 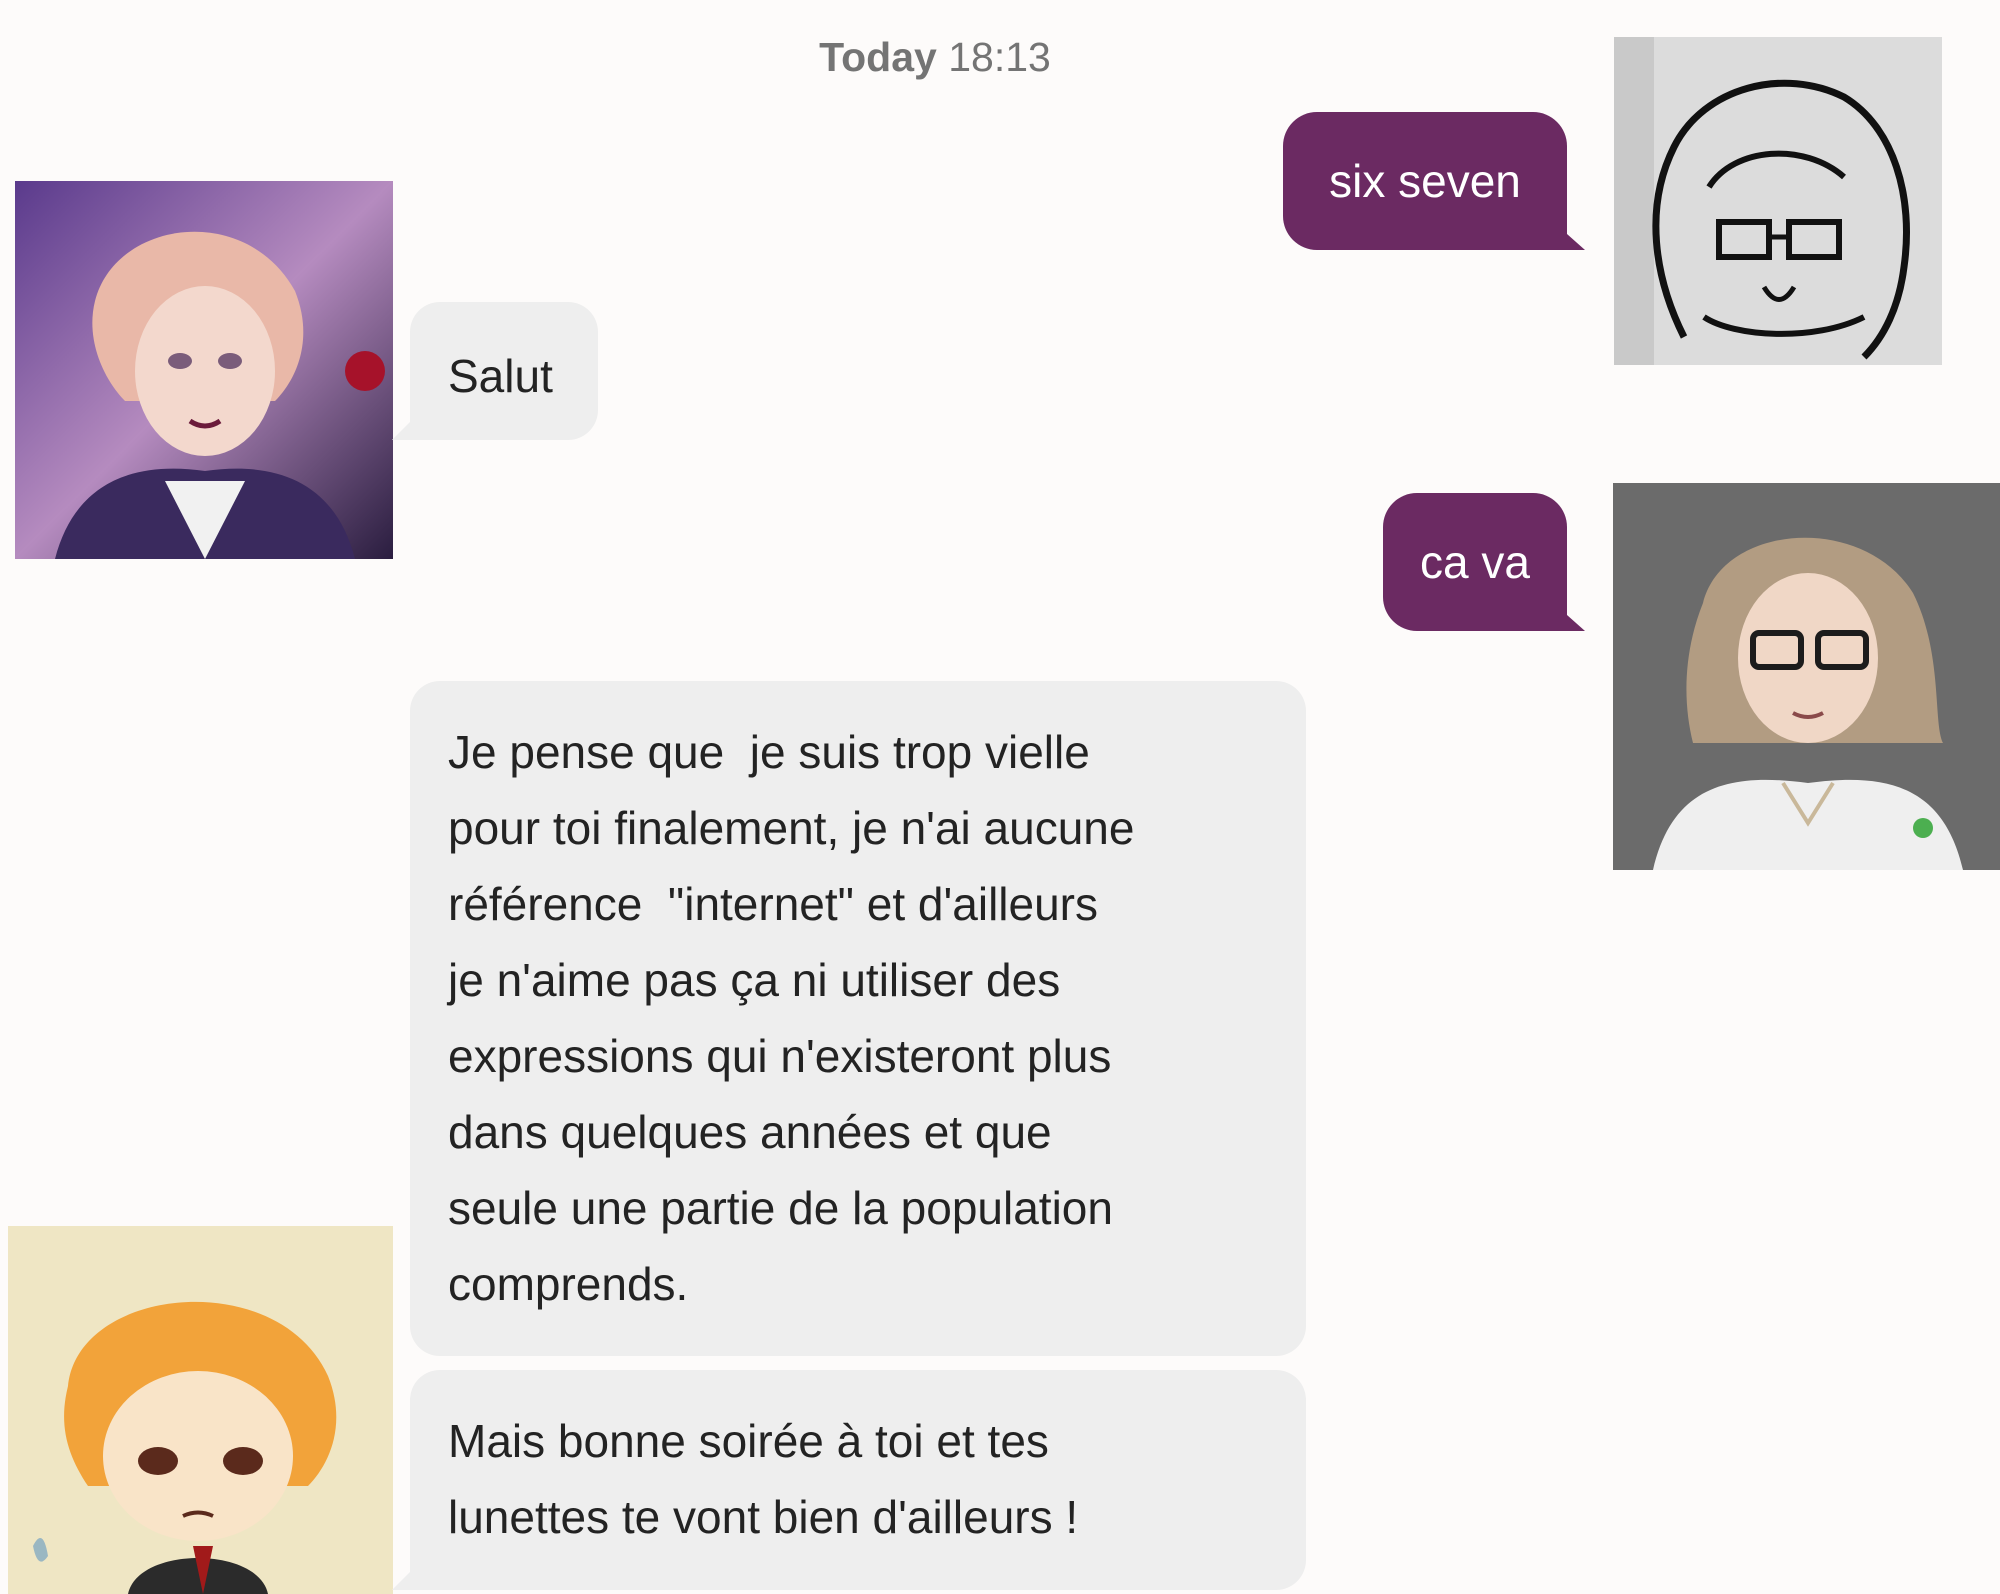 I want to click on message-text: six seven, so click(x=1425, y=181).